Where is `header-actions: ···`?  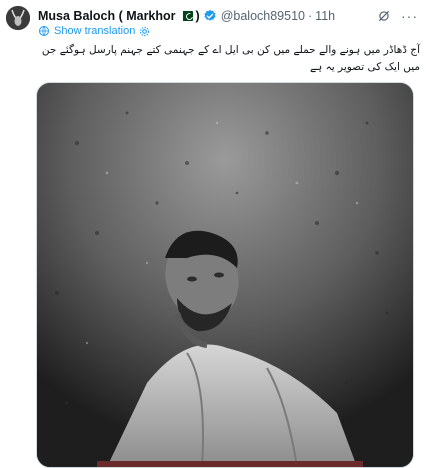 header-actions: ··· is located at coordinates (397, 16).